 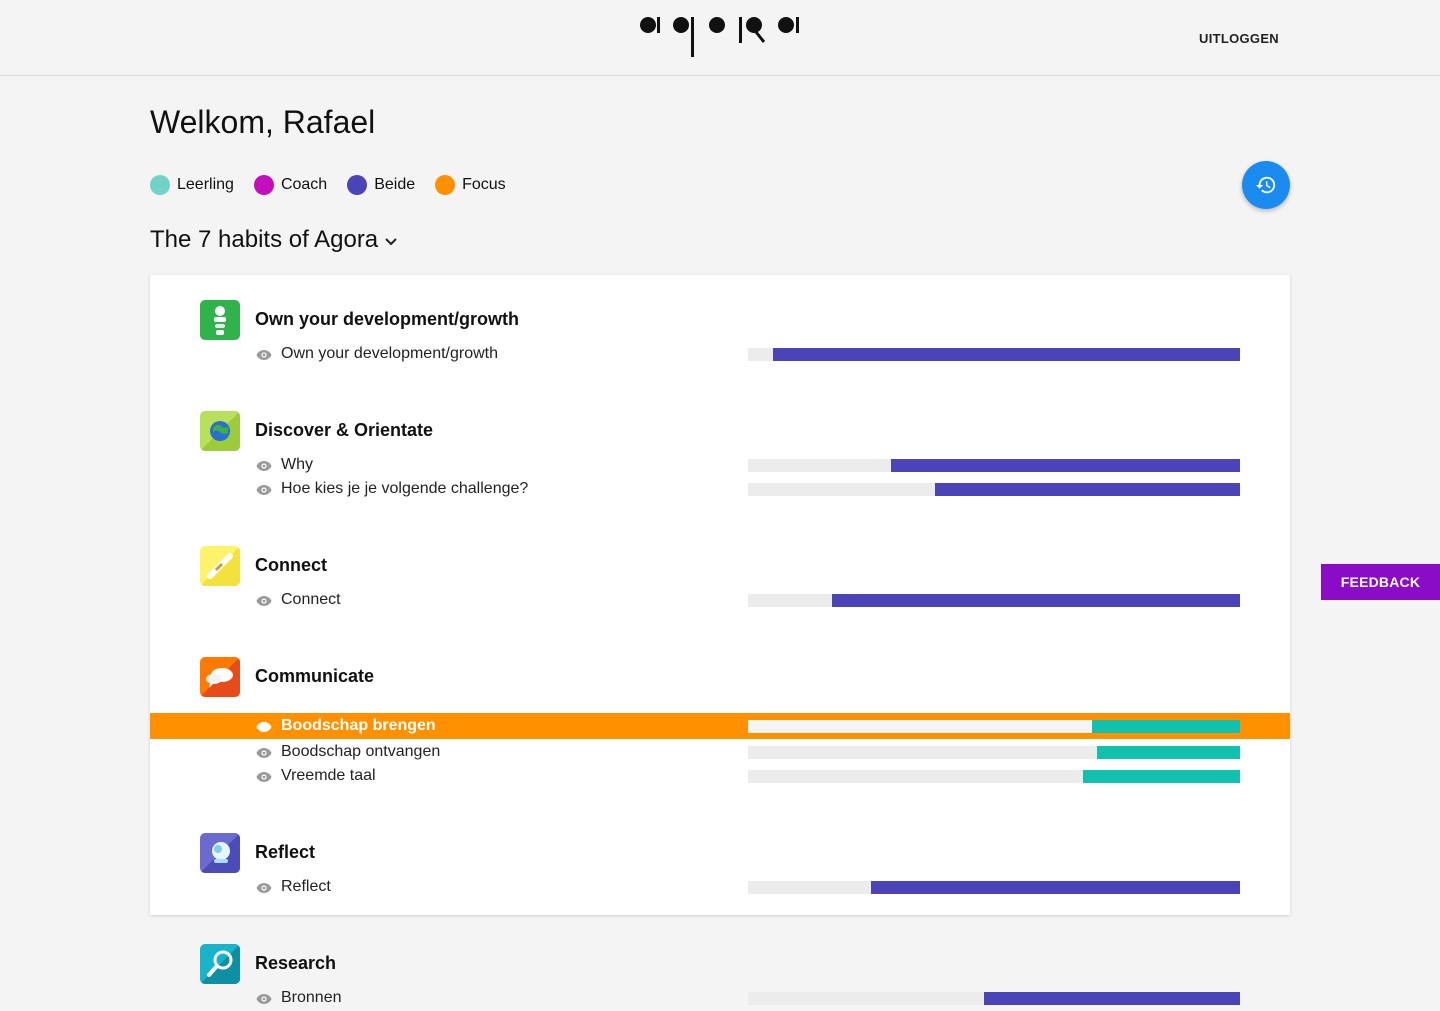 I want to click on legend-item: Beide, so click(x=381, y=185).